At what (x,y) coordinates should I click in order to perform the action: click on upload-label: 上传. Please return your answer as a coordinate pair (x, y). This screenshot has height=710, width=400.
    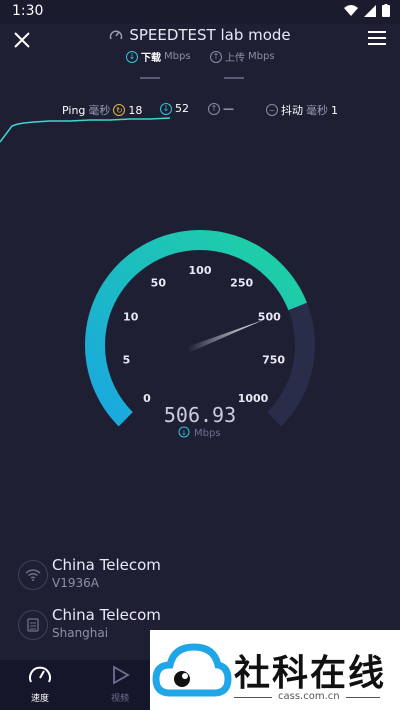
    Looking at the image, I should click on (235, 58).